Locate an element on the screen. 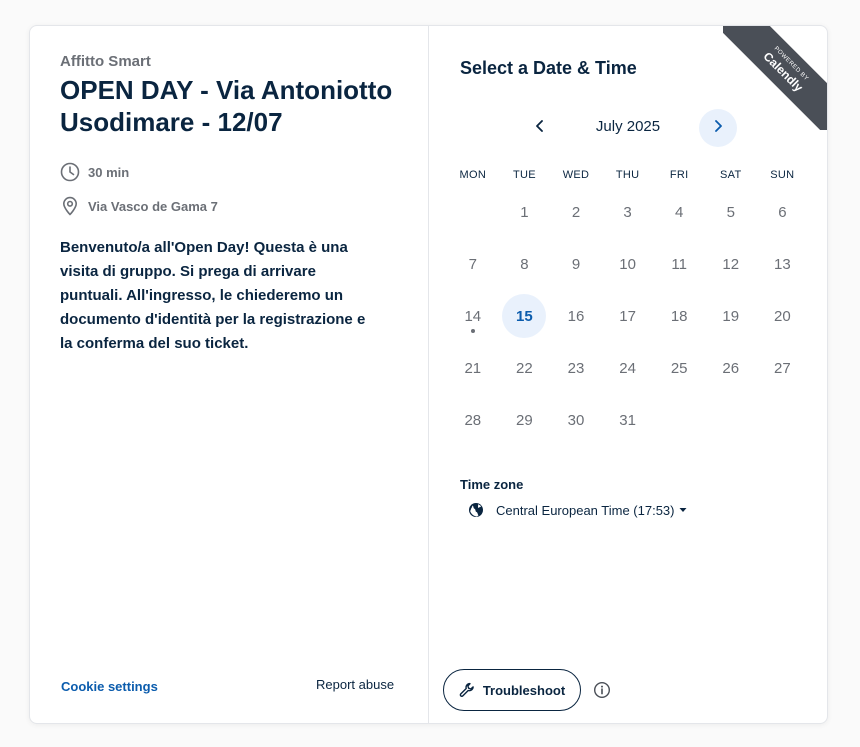 The height and width of the screenshot is (747, 860). calendar-day-5: 5 is located at coordinates (731, 212).